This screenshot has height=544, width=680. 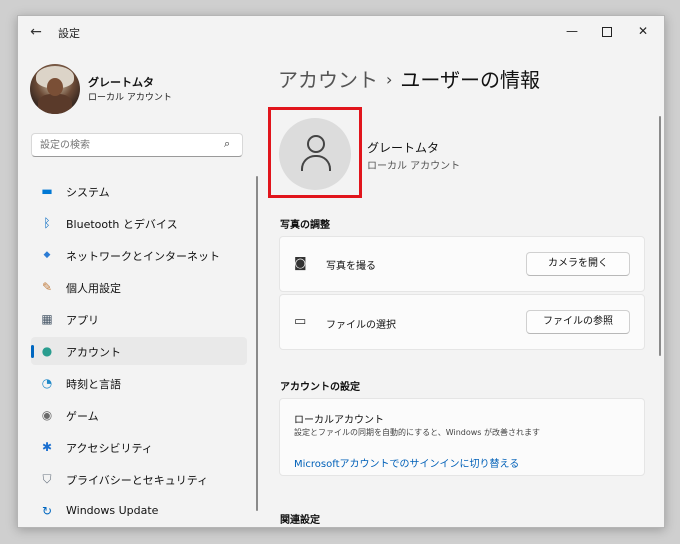 I want to click on minimize-icon: —, so click(x=572, y=31).